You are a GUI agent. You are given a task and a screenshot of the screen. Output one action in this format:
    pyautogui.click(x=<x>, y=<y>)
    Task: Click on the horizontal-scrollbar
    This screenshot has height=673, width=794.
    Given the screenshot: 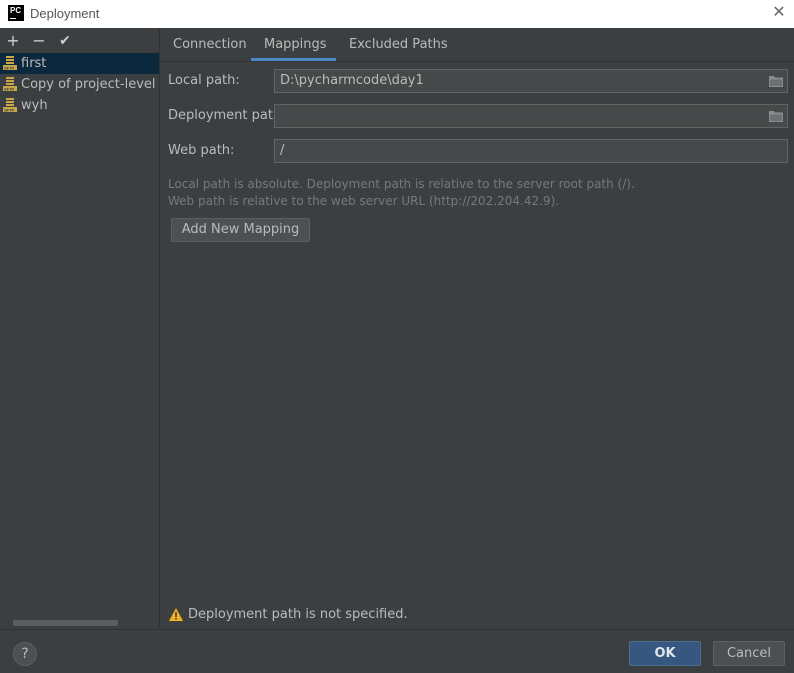 What is the action you would take?
    pyautogui.click(x=65, y=623)
    